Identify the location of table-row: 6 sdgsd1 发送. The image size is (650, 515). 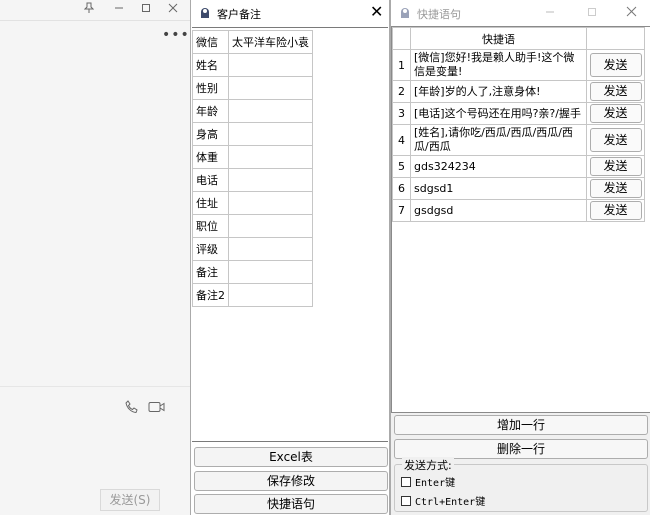
(518, 188).